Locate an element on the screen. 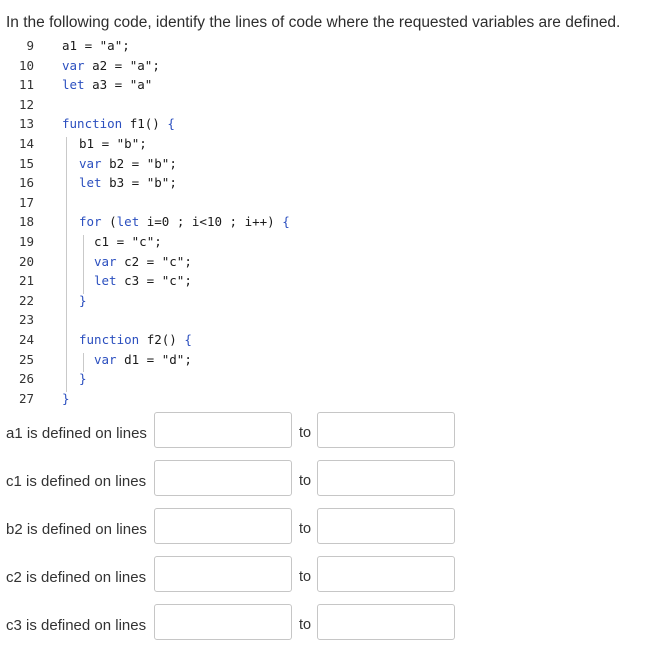 This screenshot has width=648, height=671. answer-row: b2 is defined on lines to is located at coordinates (324, 527).